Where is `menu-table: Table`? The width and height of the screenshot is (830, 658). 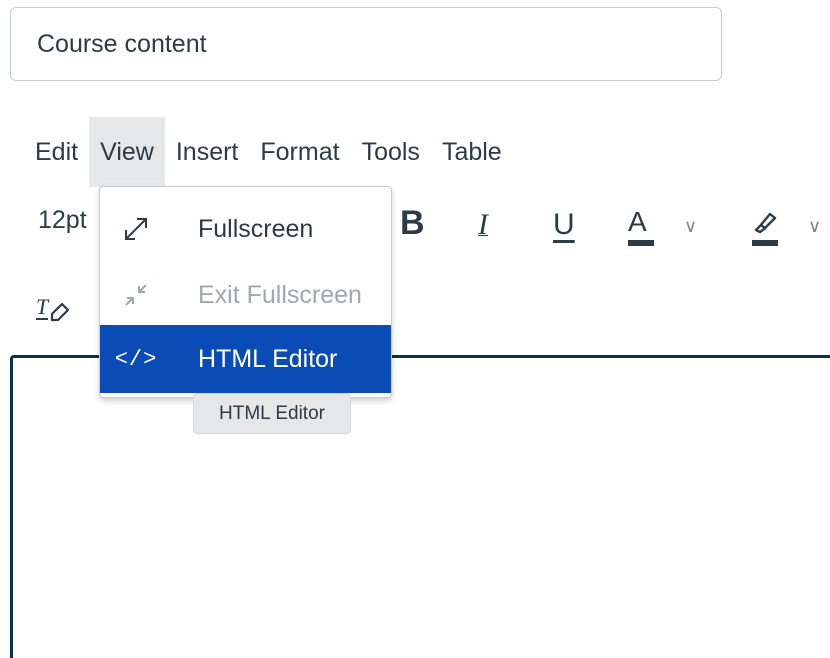
menu-table: Table is located at coordinates (472, 152).